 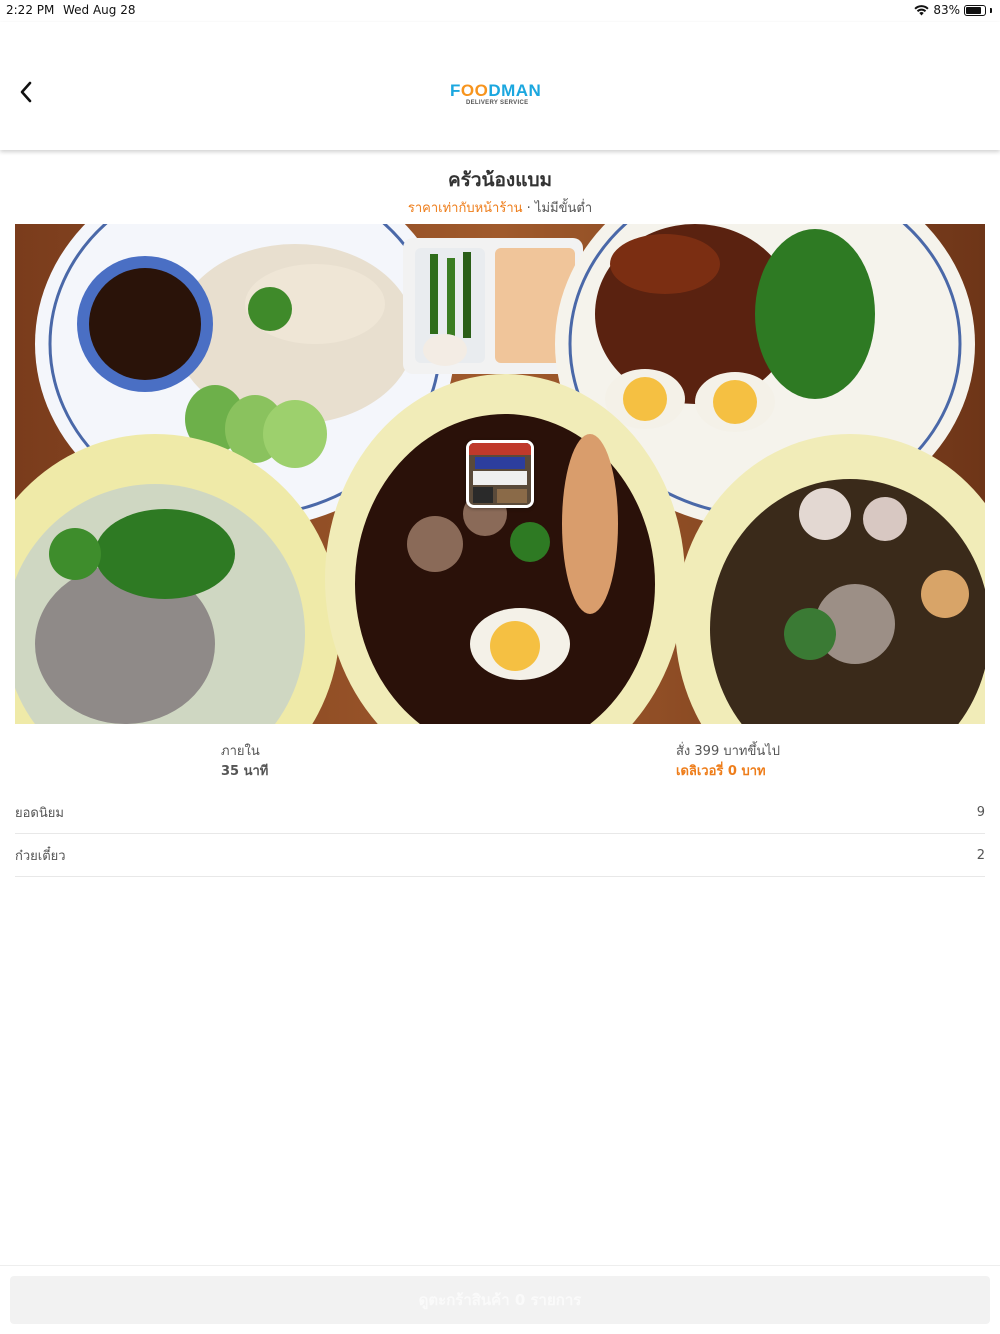 I want to click on free-delivery-condition: สั่ง 399 บาทขึ้นไป, so click(x=728, y=751).